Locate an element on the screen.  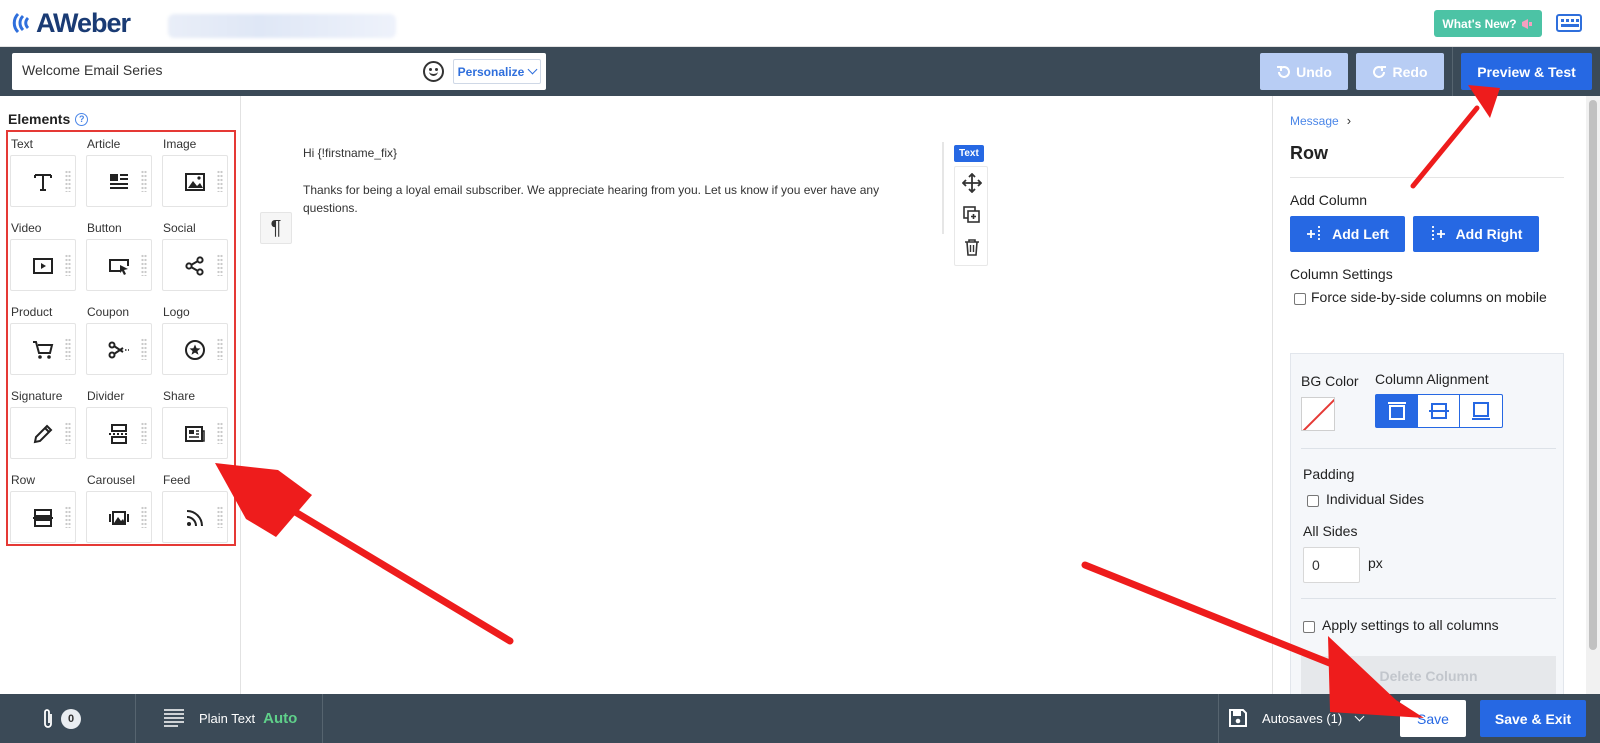
whats-new-button: What's New? is located at coordinates (1488, 23).